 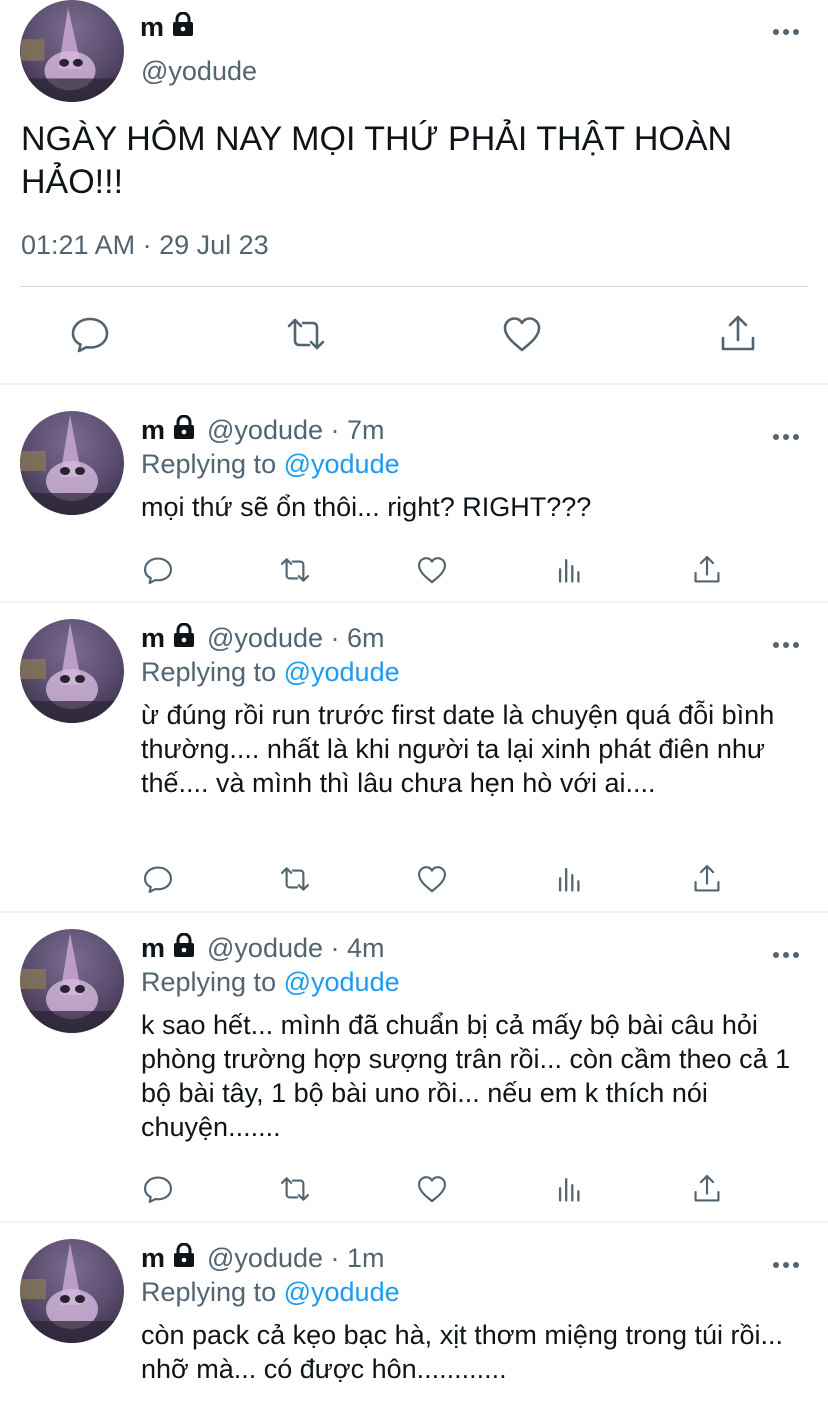 I want to click on tweet-timestamp: 01:21 AM · 29 Jul 23, so click(x=145, y=245).